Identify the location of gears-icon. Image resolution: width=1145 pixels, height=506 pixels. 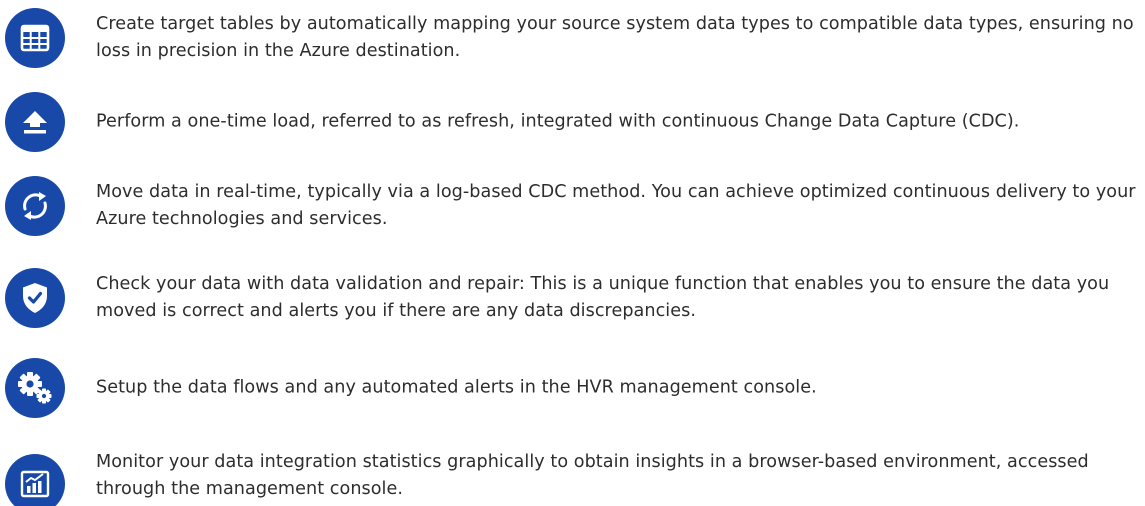
(35, 388).